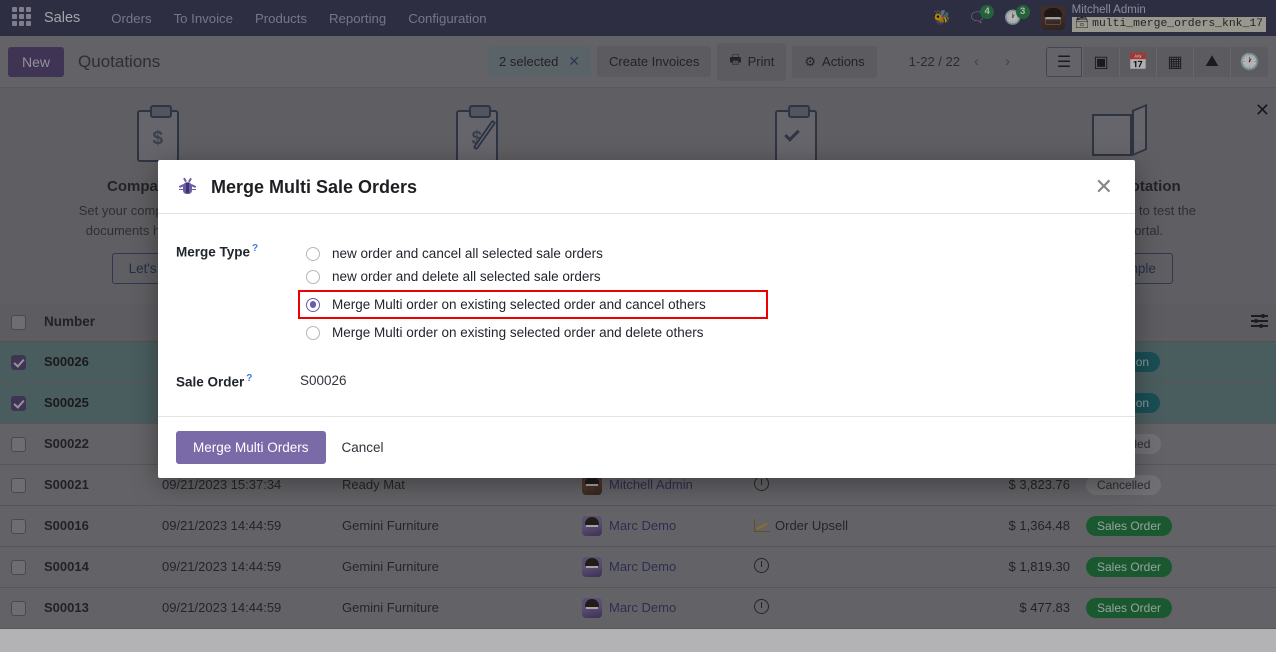 The width and height of the screenshot is (1276, 652). I want to click on merge-type-label: Merge Type?, so click(217, 251).